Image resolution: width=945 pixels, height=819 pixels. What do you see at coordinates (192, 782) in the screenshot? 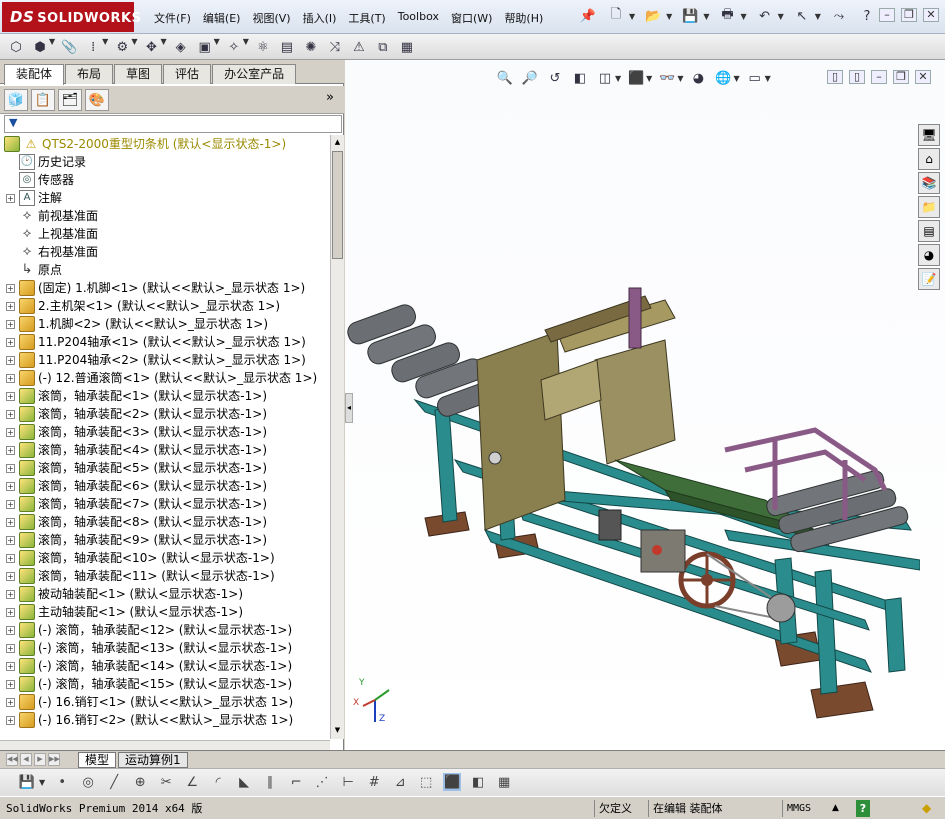
I see `angle-icon: ∠` at bounding box center [192, 782].